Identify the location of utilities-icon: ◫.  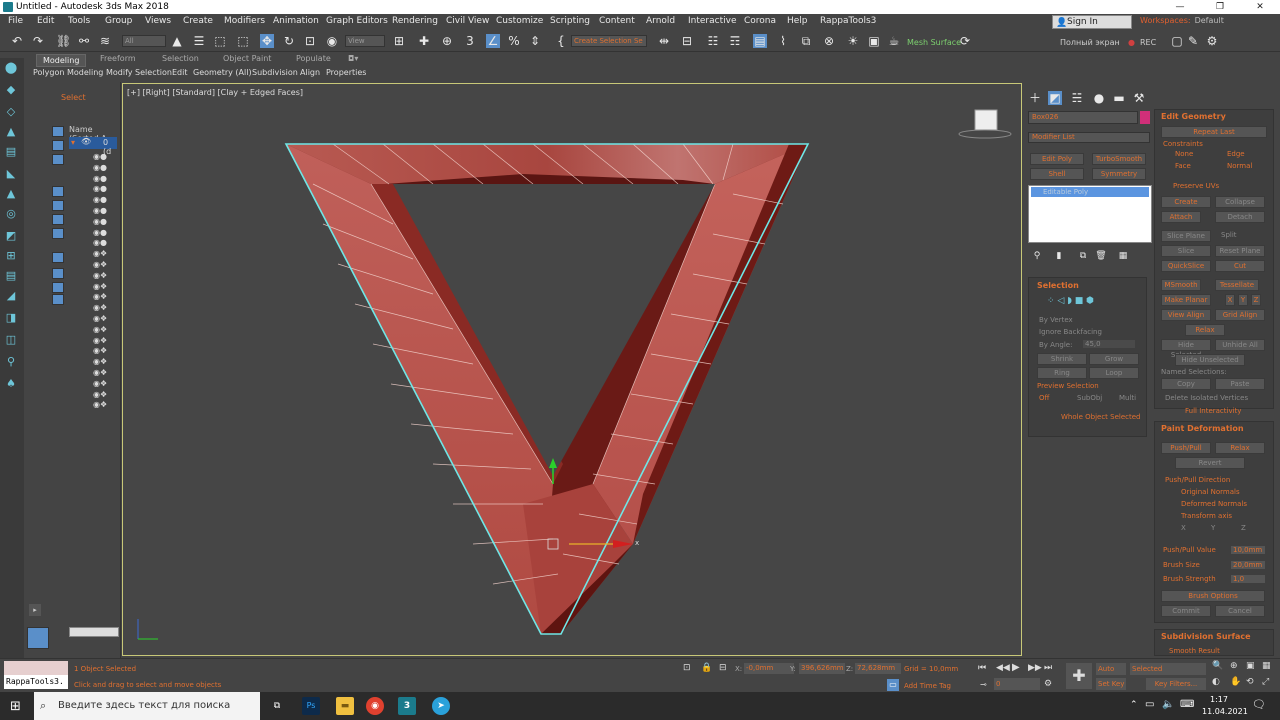
(11, 340).